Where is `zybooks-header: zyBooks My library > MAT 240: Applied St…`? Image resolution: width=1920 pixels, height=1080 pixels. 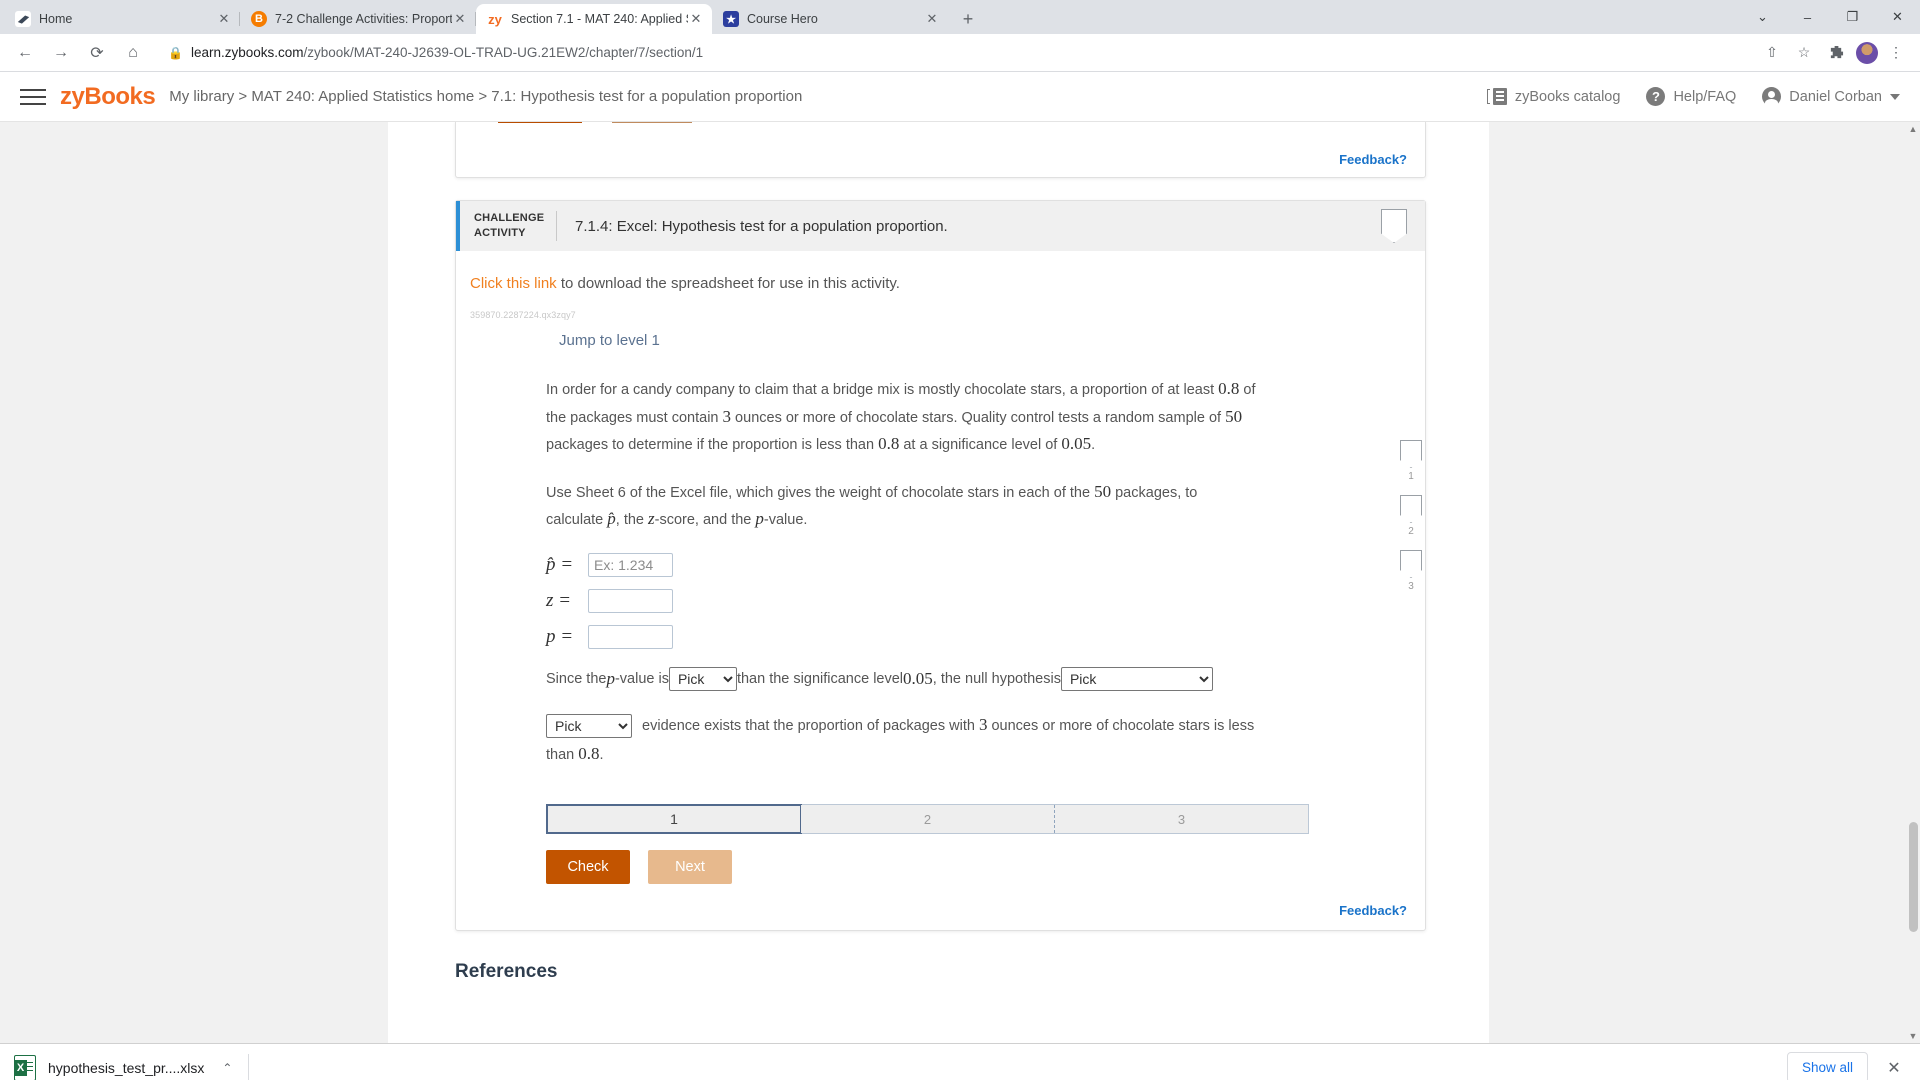
zybooks-header: zyBooks My library > MAT 240: Applied St… is located at coordinates (960, 97).